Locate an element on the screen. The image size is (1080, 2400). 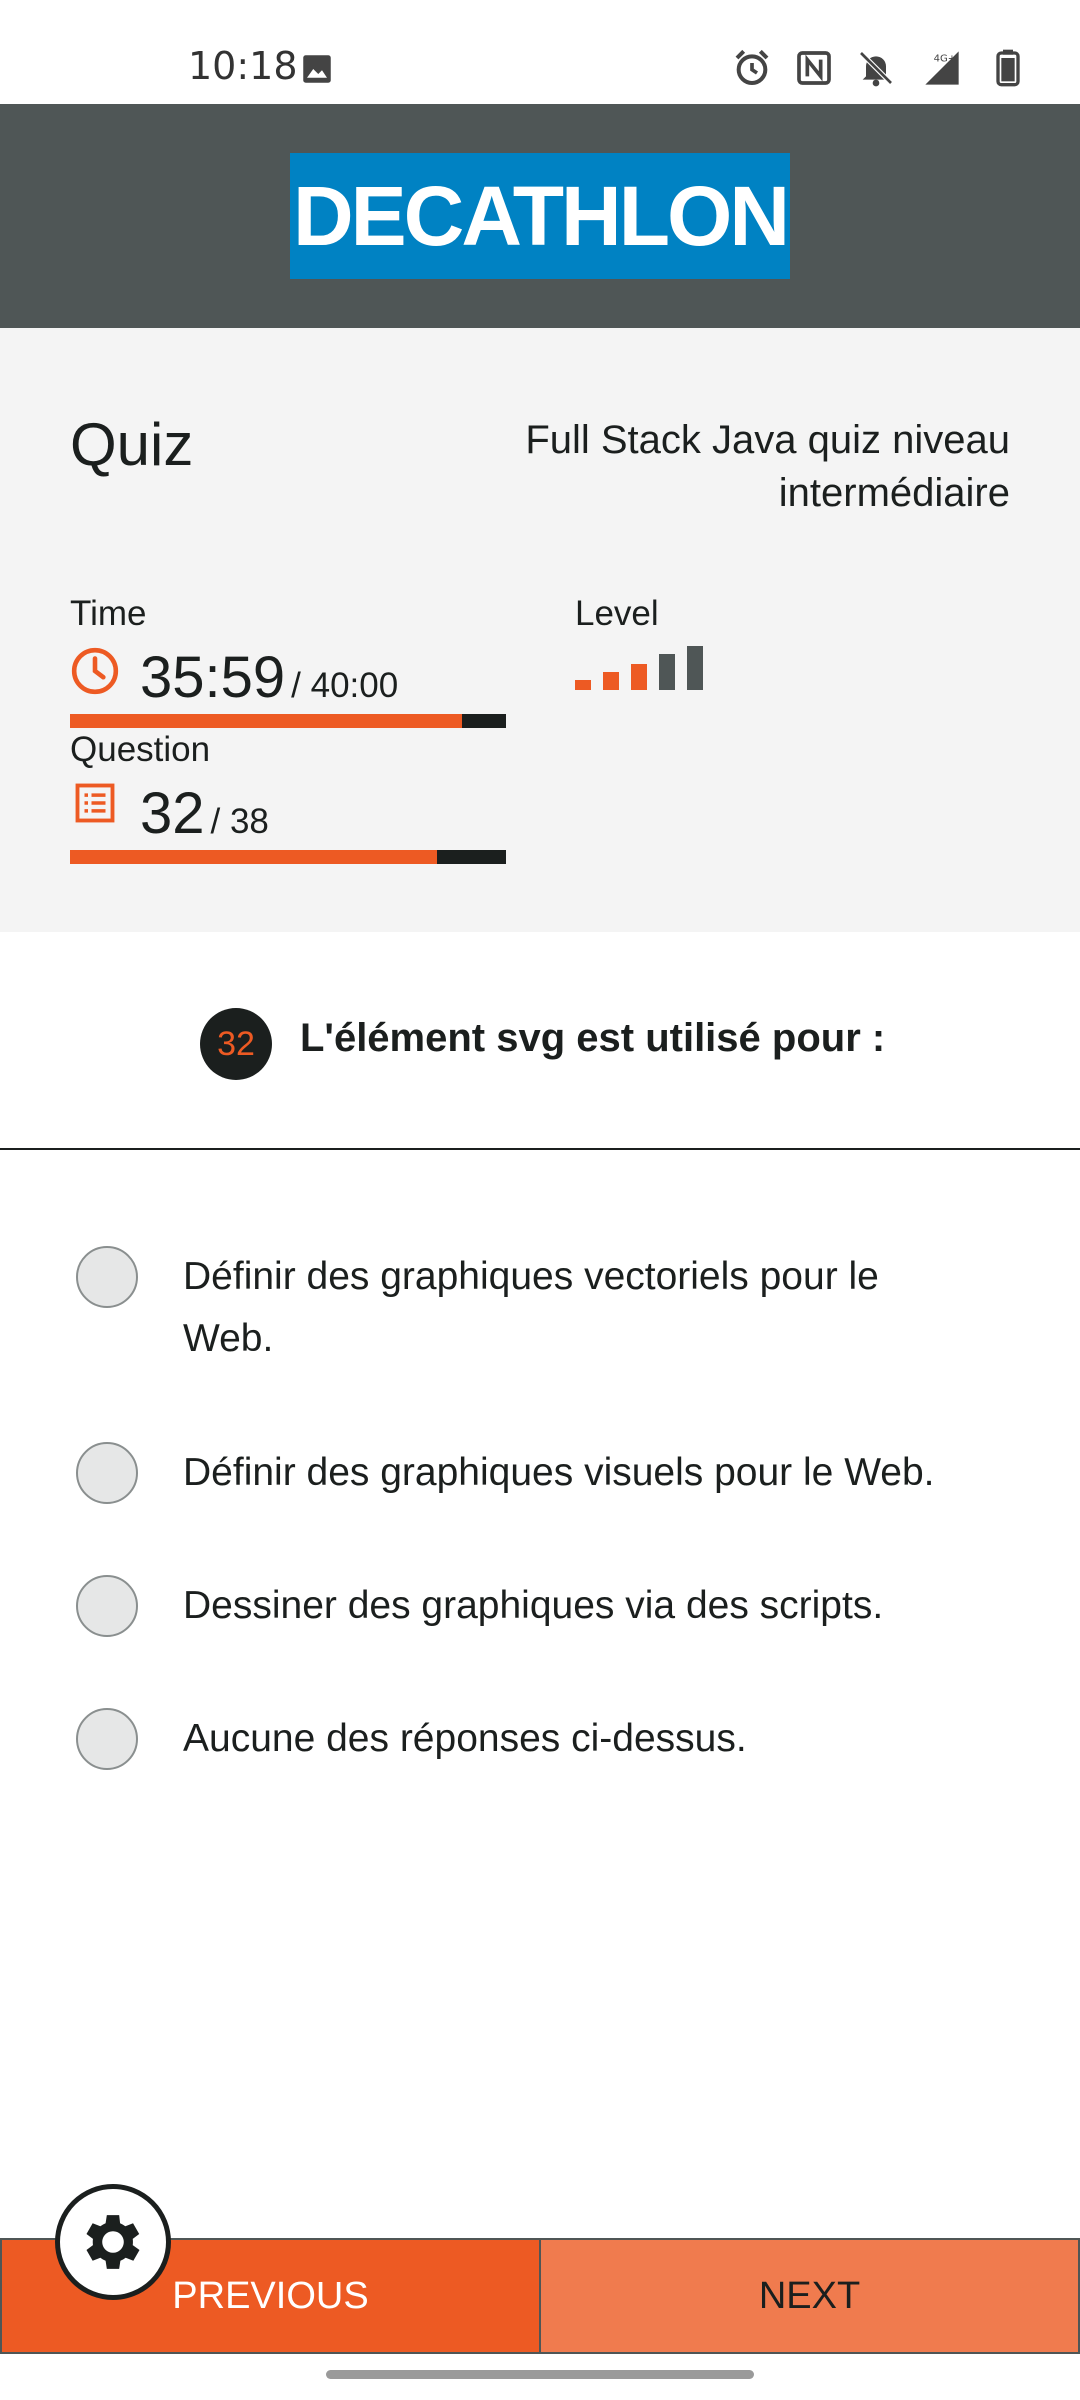
quiz-name-line1: Full Stack Java quiz niveau is located at coordinates (767, 440).